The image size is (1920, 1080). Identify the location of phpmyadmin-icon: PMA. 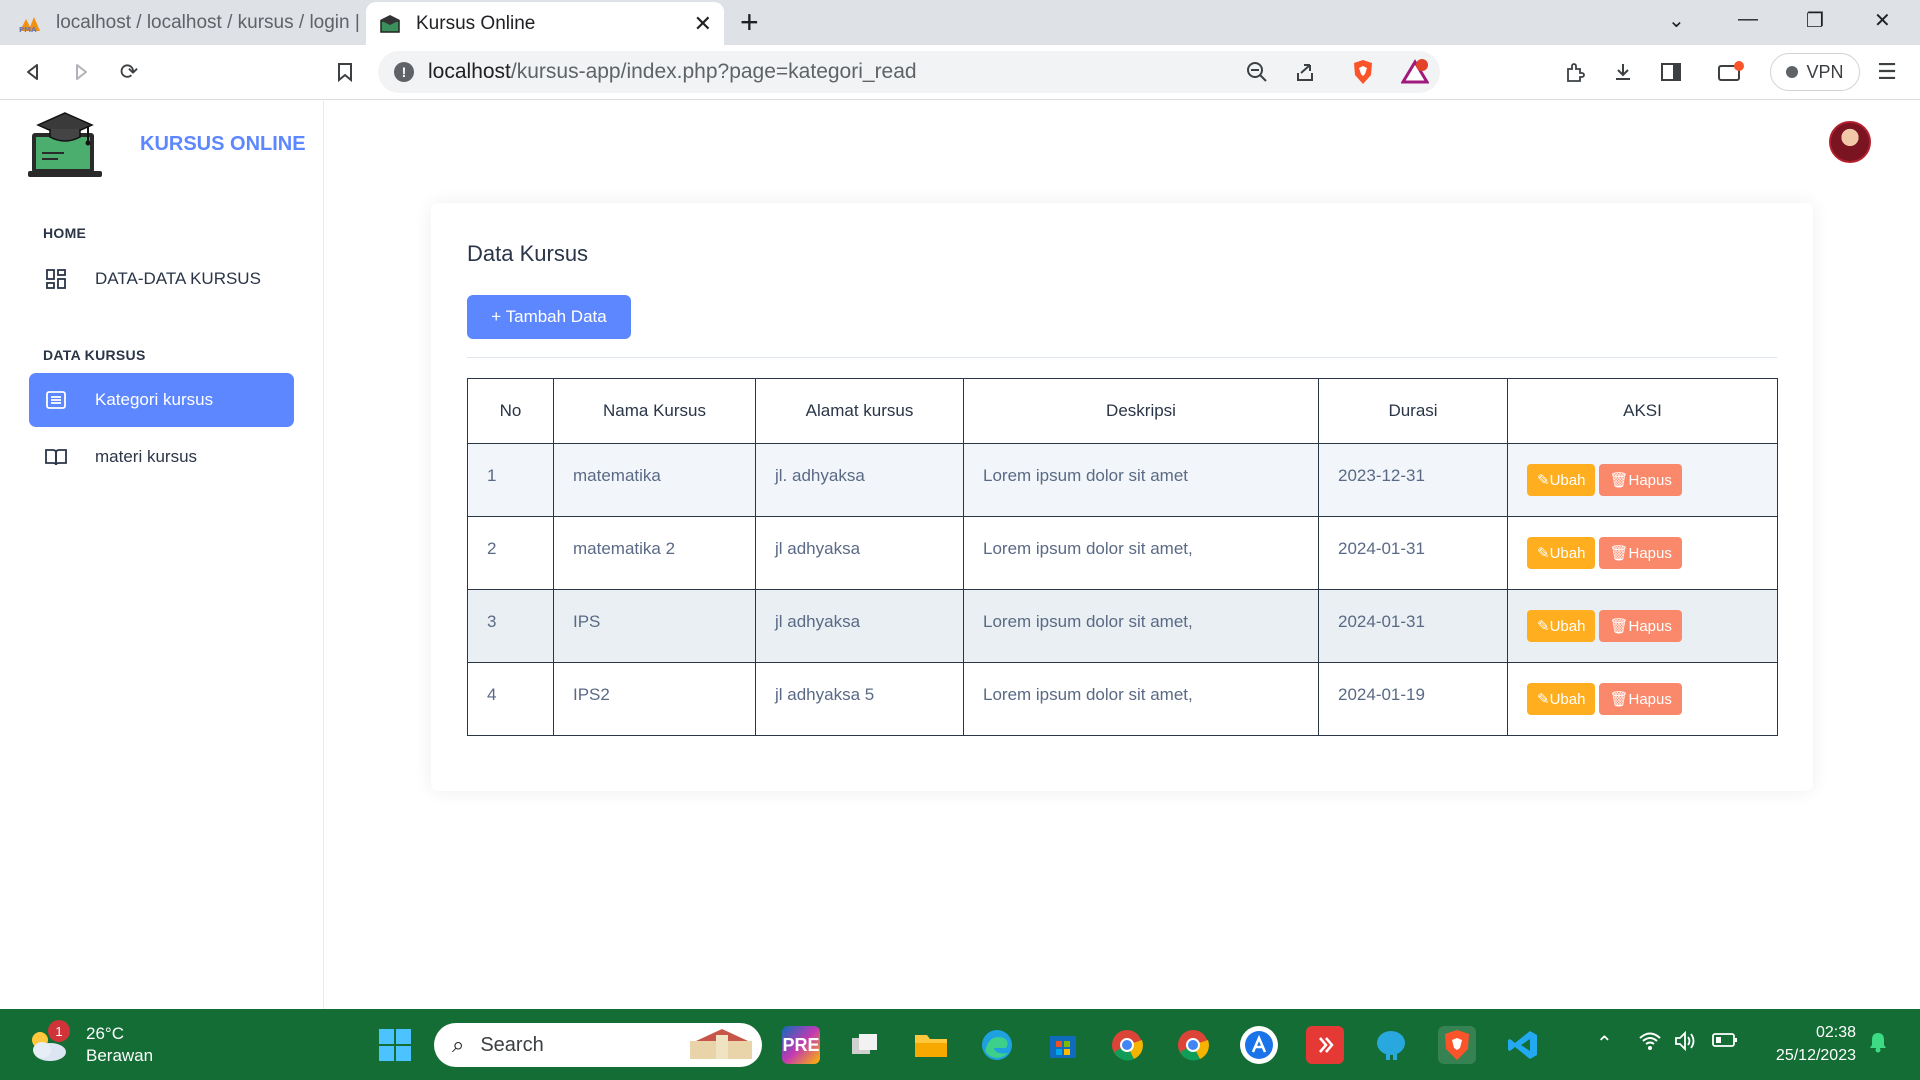
(30, 23).